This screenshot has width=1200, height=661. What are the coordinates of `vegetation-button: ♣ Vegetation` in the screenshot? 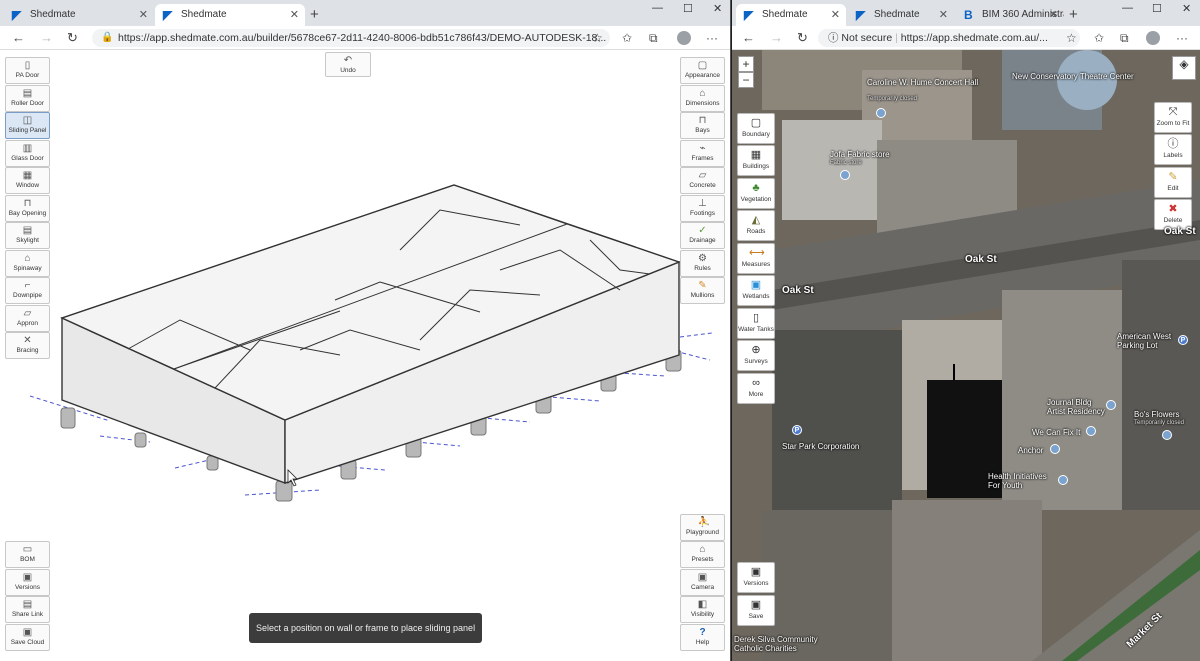 It's located at (756, 193).